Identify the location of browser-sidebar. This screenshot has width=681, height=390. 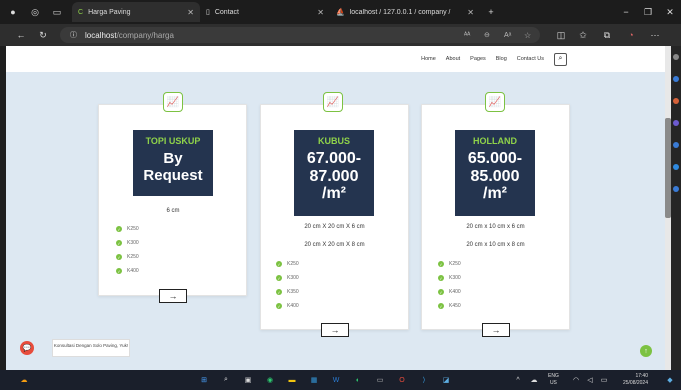
(676, 208).